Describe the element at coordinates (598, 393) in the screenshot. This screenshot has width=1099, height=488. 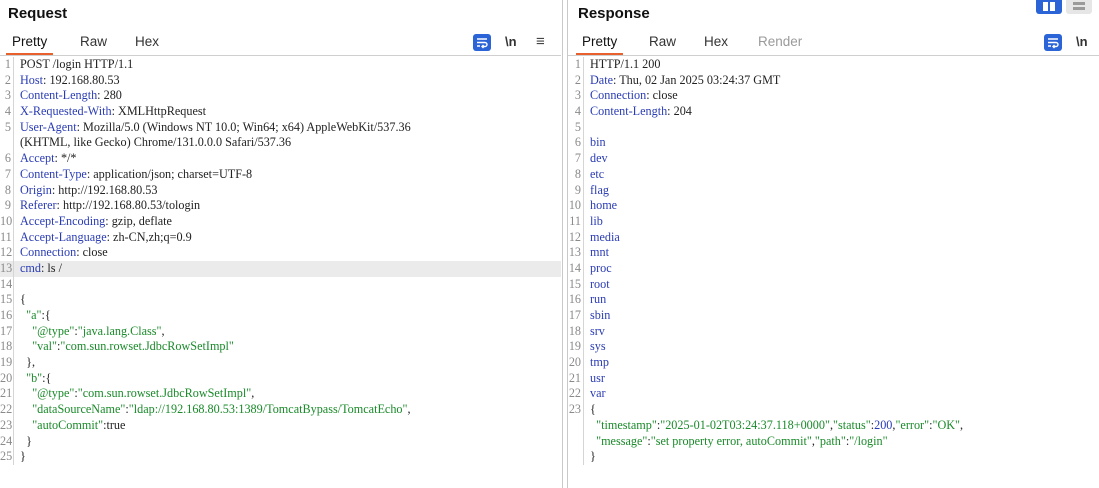
I see `code-token: var` at that location.